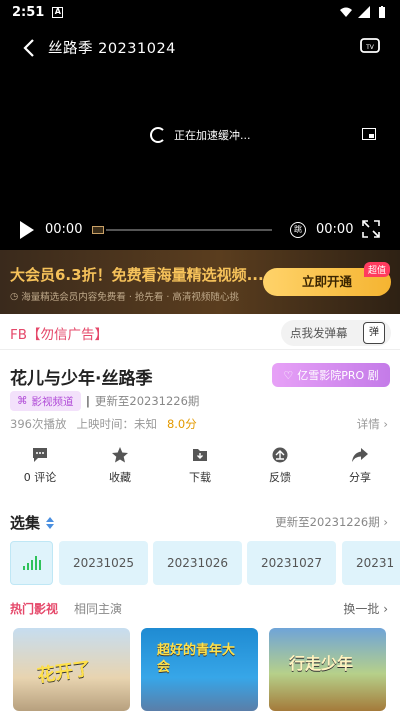 This screenshot has width=400, height=711. Describe the element at coordinates (120, 469) in the screenshot. I see `favorite-button: 收藏` at that location.